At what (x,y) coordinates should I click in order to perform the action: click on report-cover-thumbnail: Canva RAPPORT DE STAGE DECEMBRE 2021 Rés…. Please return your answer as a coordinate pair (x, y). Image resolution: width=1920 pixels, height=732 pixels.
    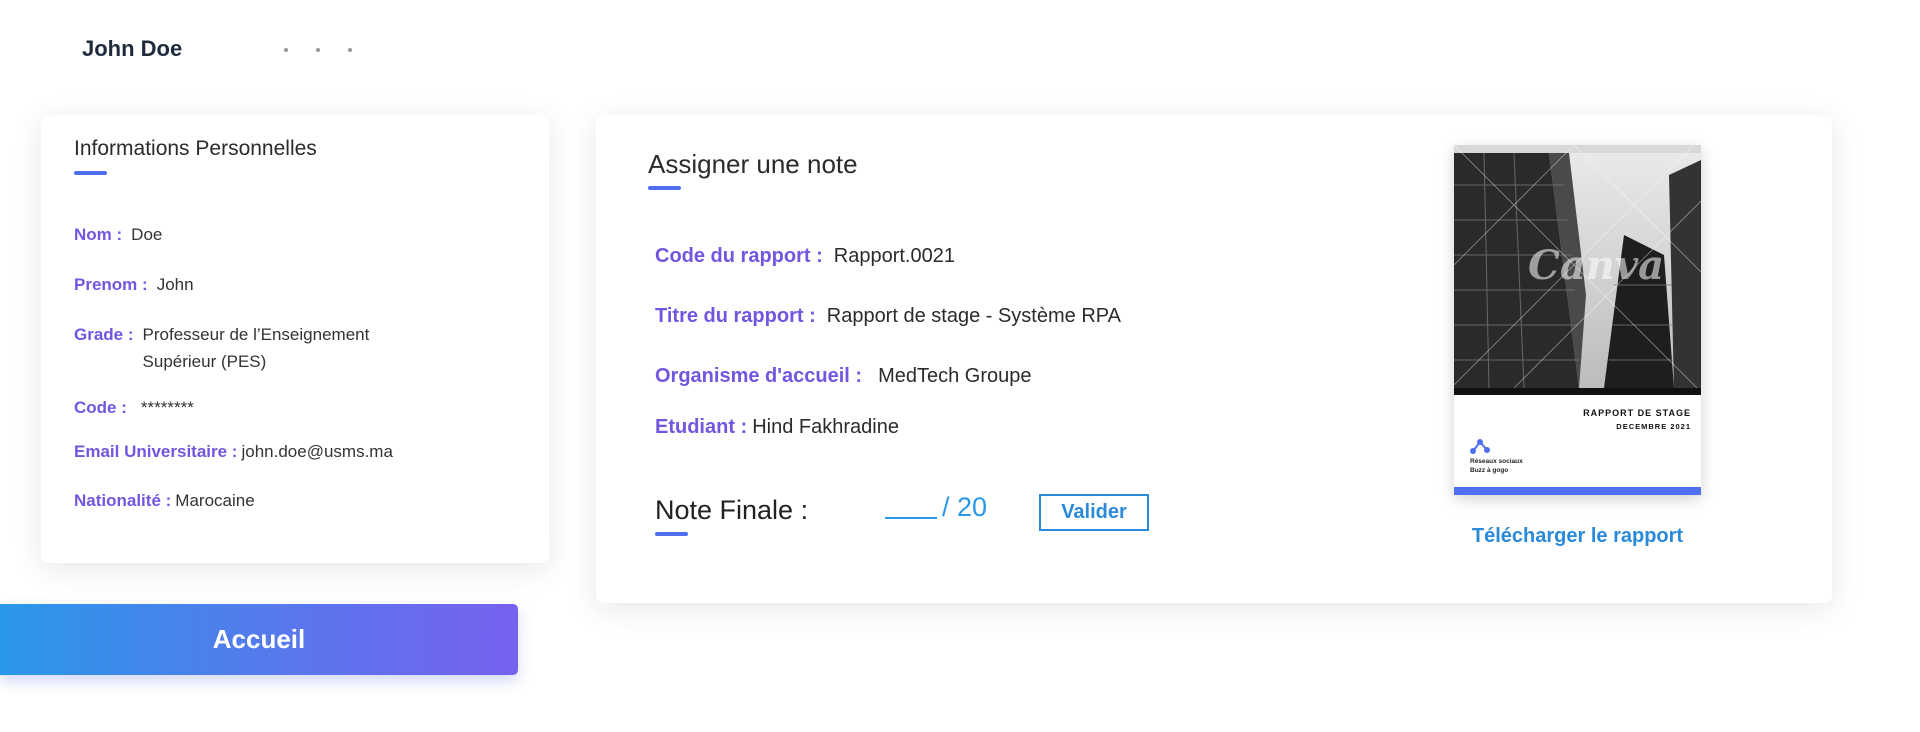
    Looking at the image, I should click on (1577, 320).